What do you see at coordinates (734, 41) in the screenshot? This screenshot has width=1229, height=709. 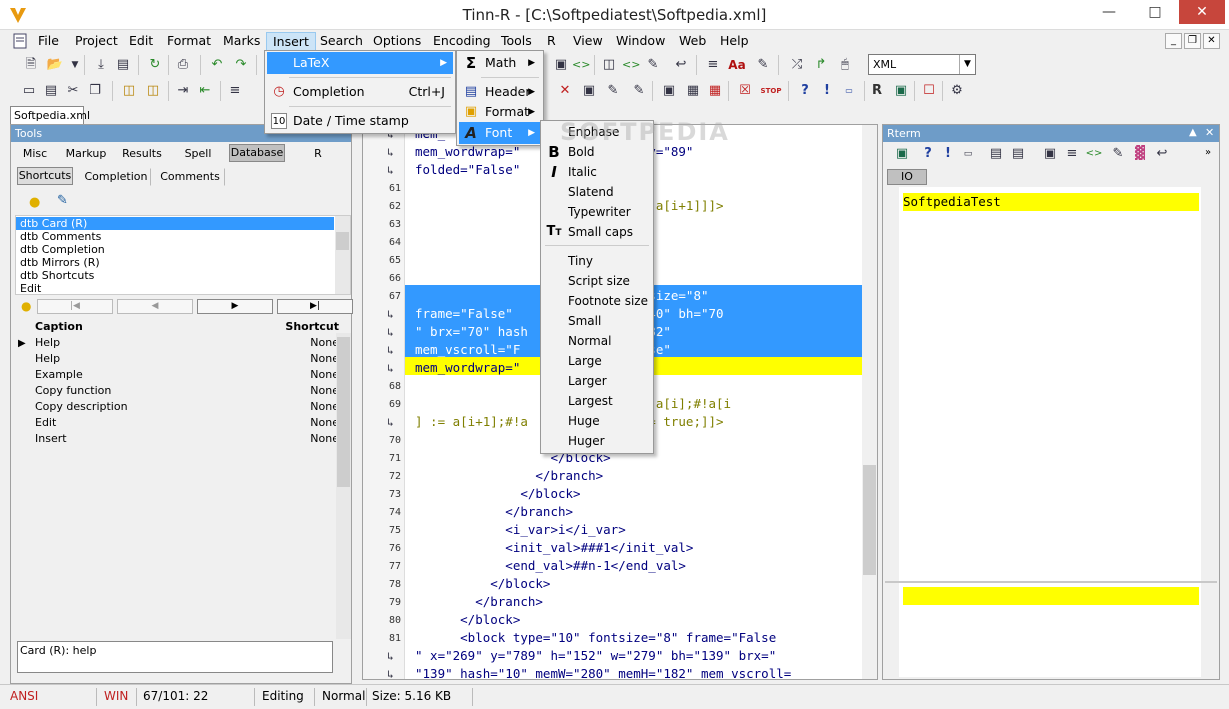 I see `menu-help: Help` at bounding box center [734, 41].